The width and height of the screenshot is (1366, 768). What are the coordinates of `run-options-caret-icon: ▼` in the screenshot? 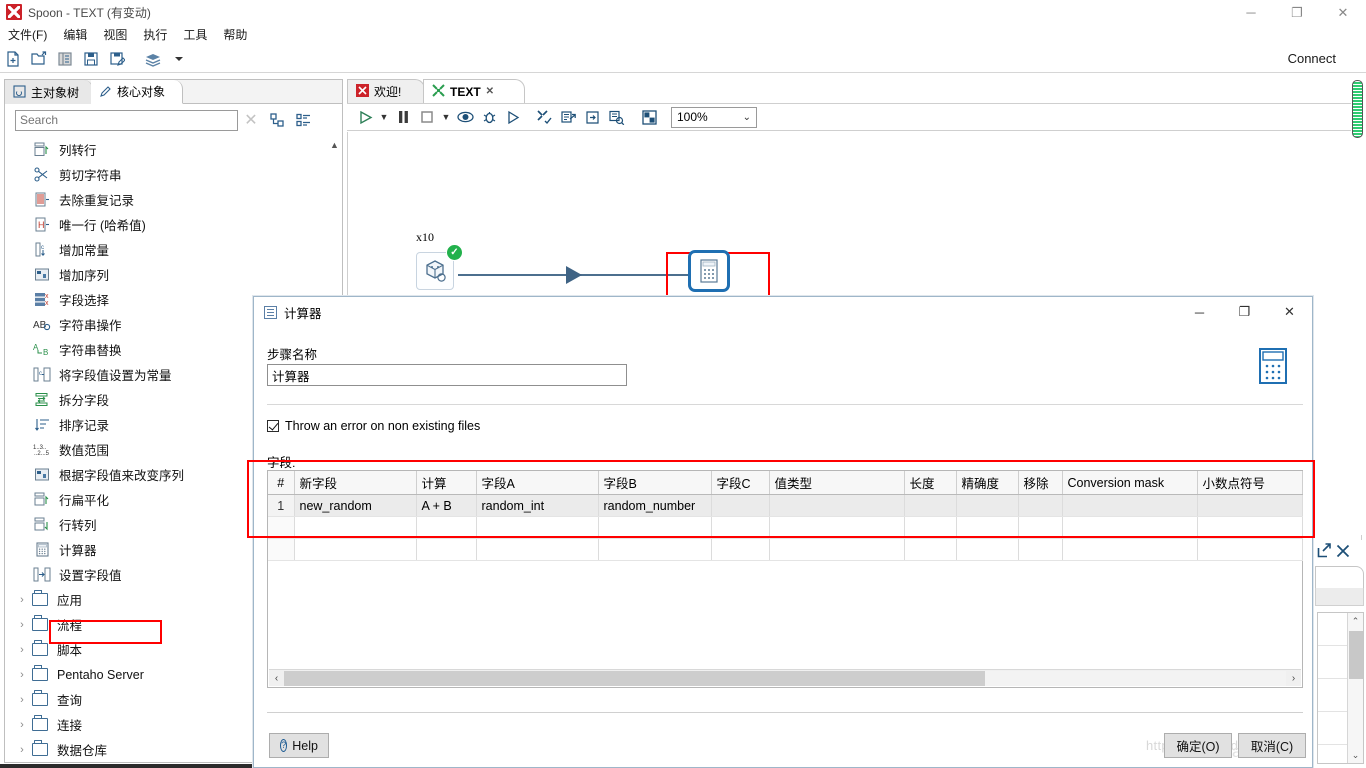 It's located at (384, 117).